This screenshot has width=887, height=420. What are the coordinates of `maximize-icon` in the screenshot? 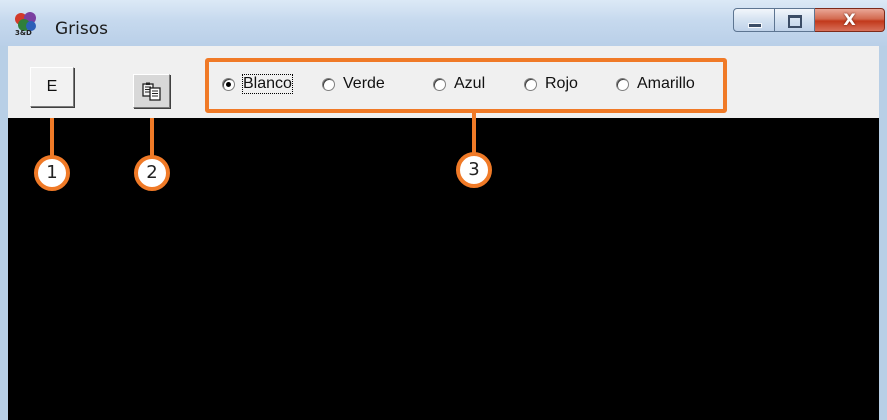 It's located at (795, 21).